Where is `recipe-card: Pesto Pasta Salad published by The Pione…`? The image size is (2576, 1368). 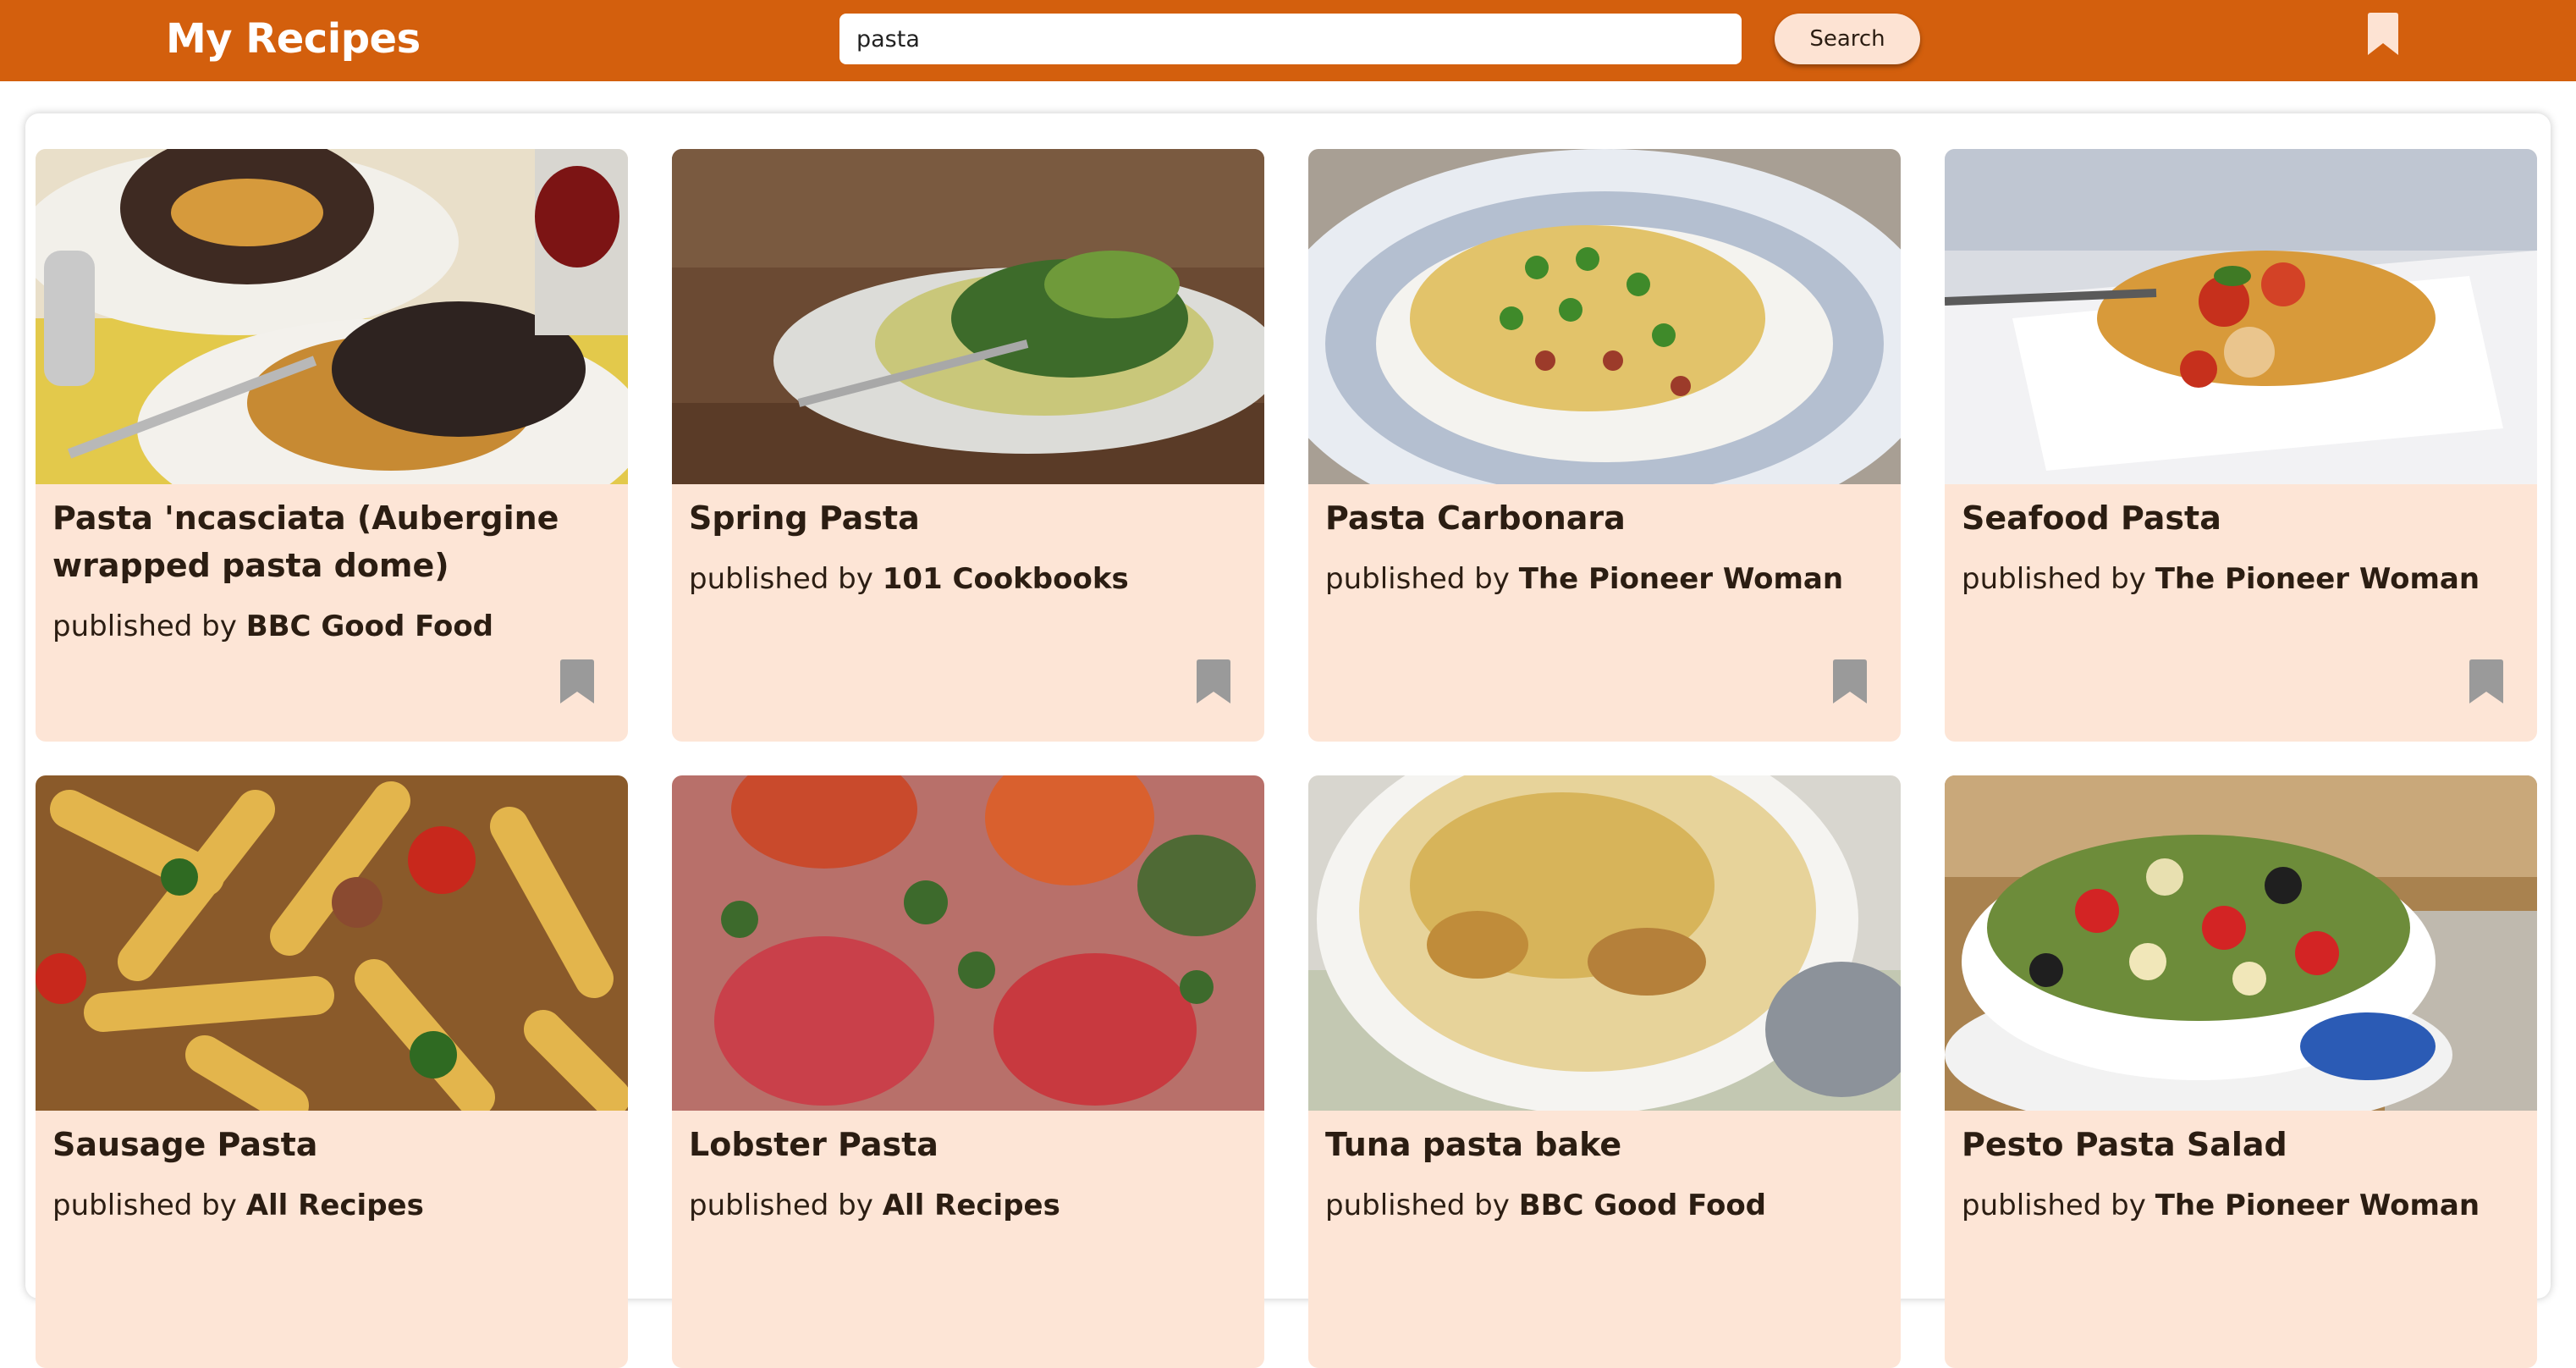
recipe-card: Pesto Pasta Salad published by The Pione… is located at coordinates (2241, 1071).